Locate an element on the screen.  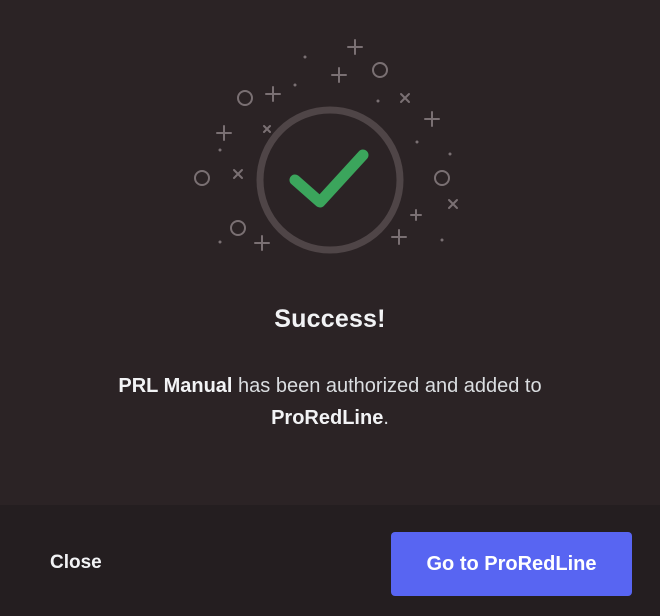
success-illustration is located at coordinates (326, 146).